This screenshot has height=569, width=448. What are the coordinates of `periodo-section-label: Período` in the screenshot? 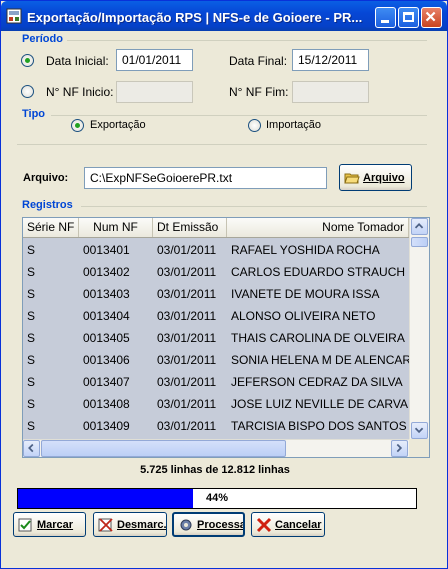 It's located at (42, 39).